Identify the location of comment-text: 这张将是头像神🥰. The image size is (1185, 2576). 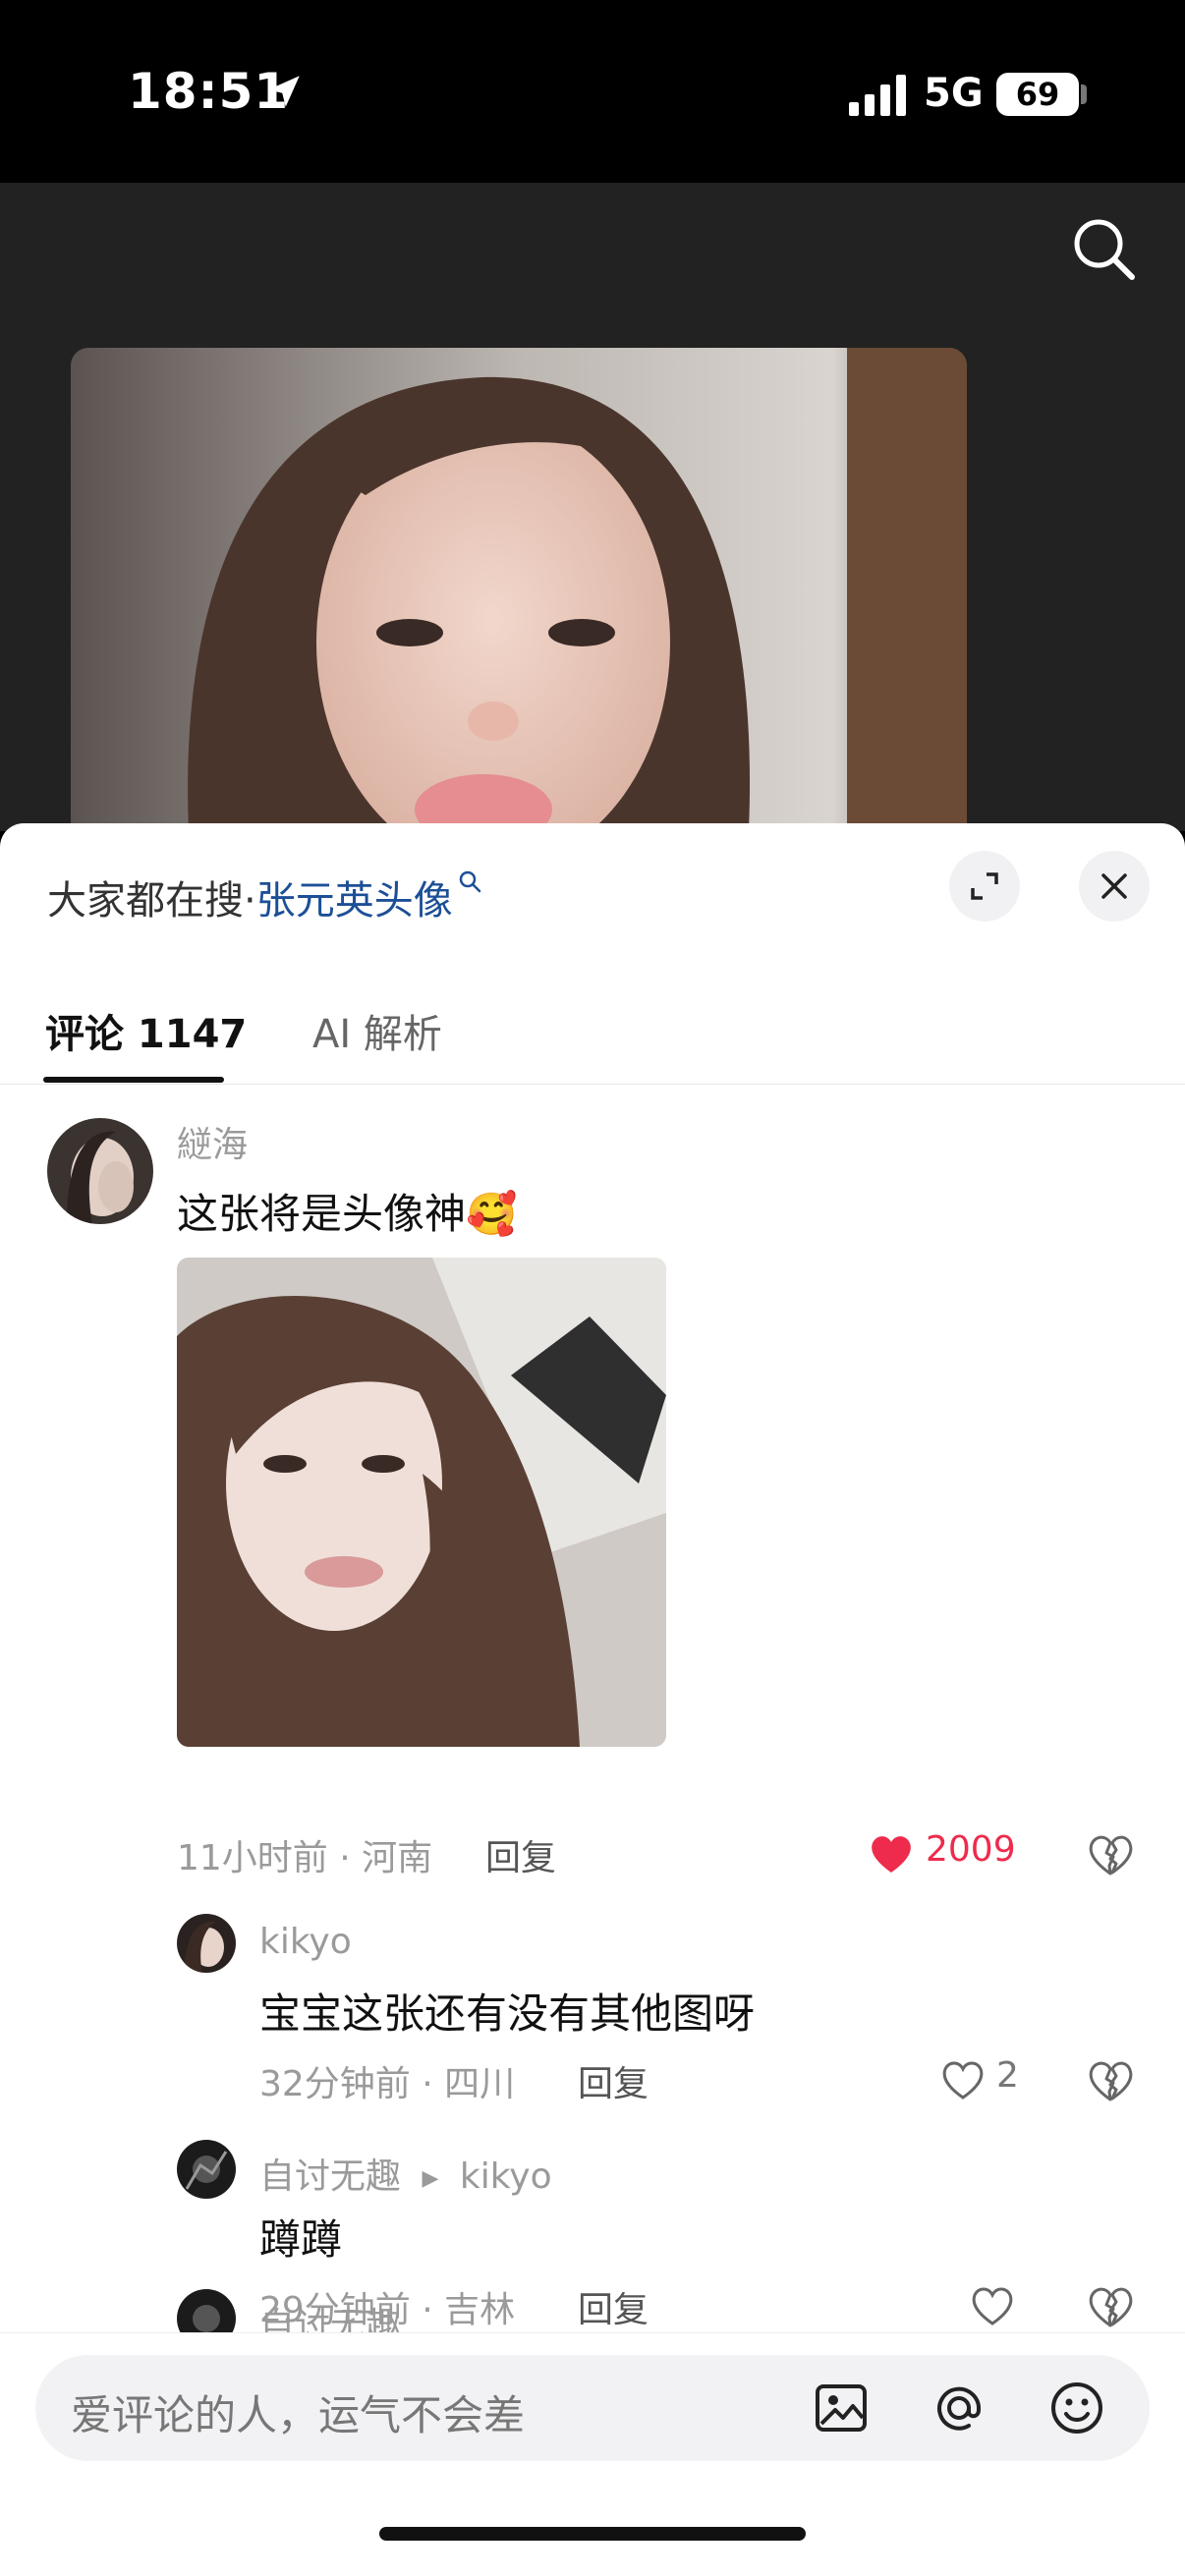
(348, 1214).